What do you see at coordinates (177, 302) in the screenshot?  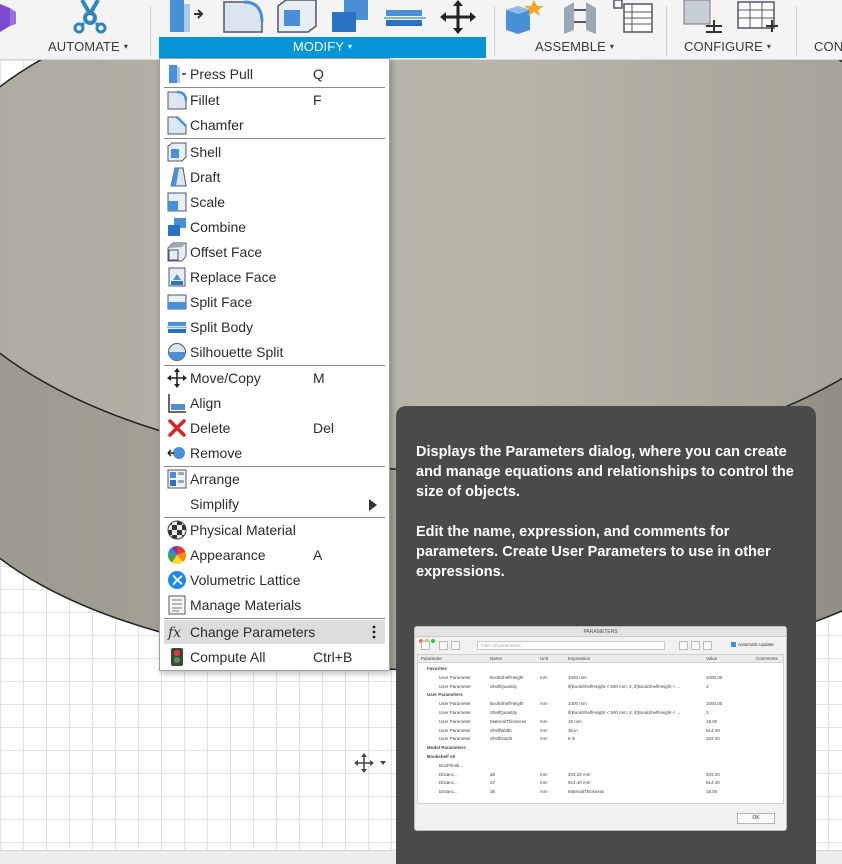 I see `split-face-icon` at bounding box center [177, 302].